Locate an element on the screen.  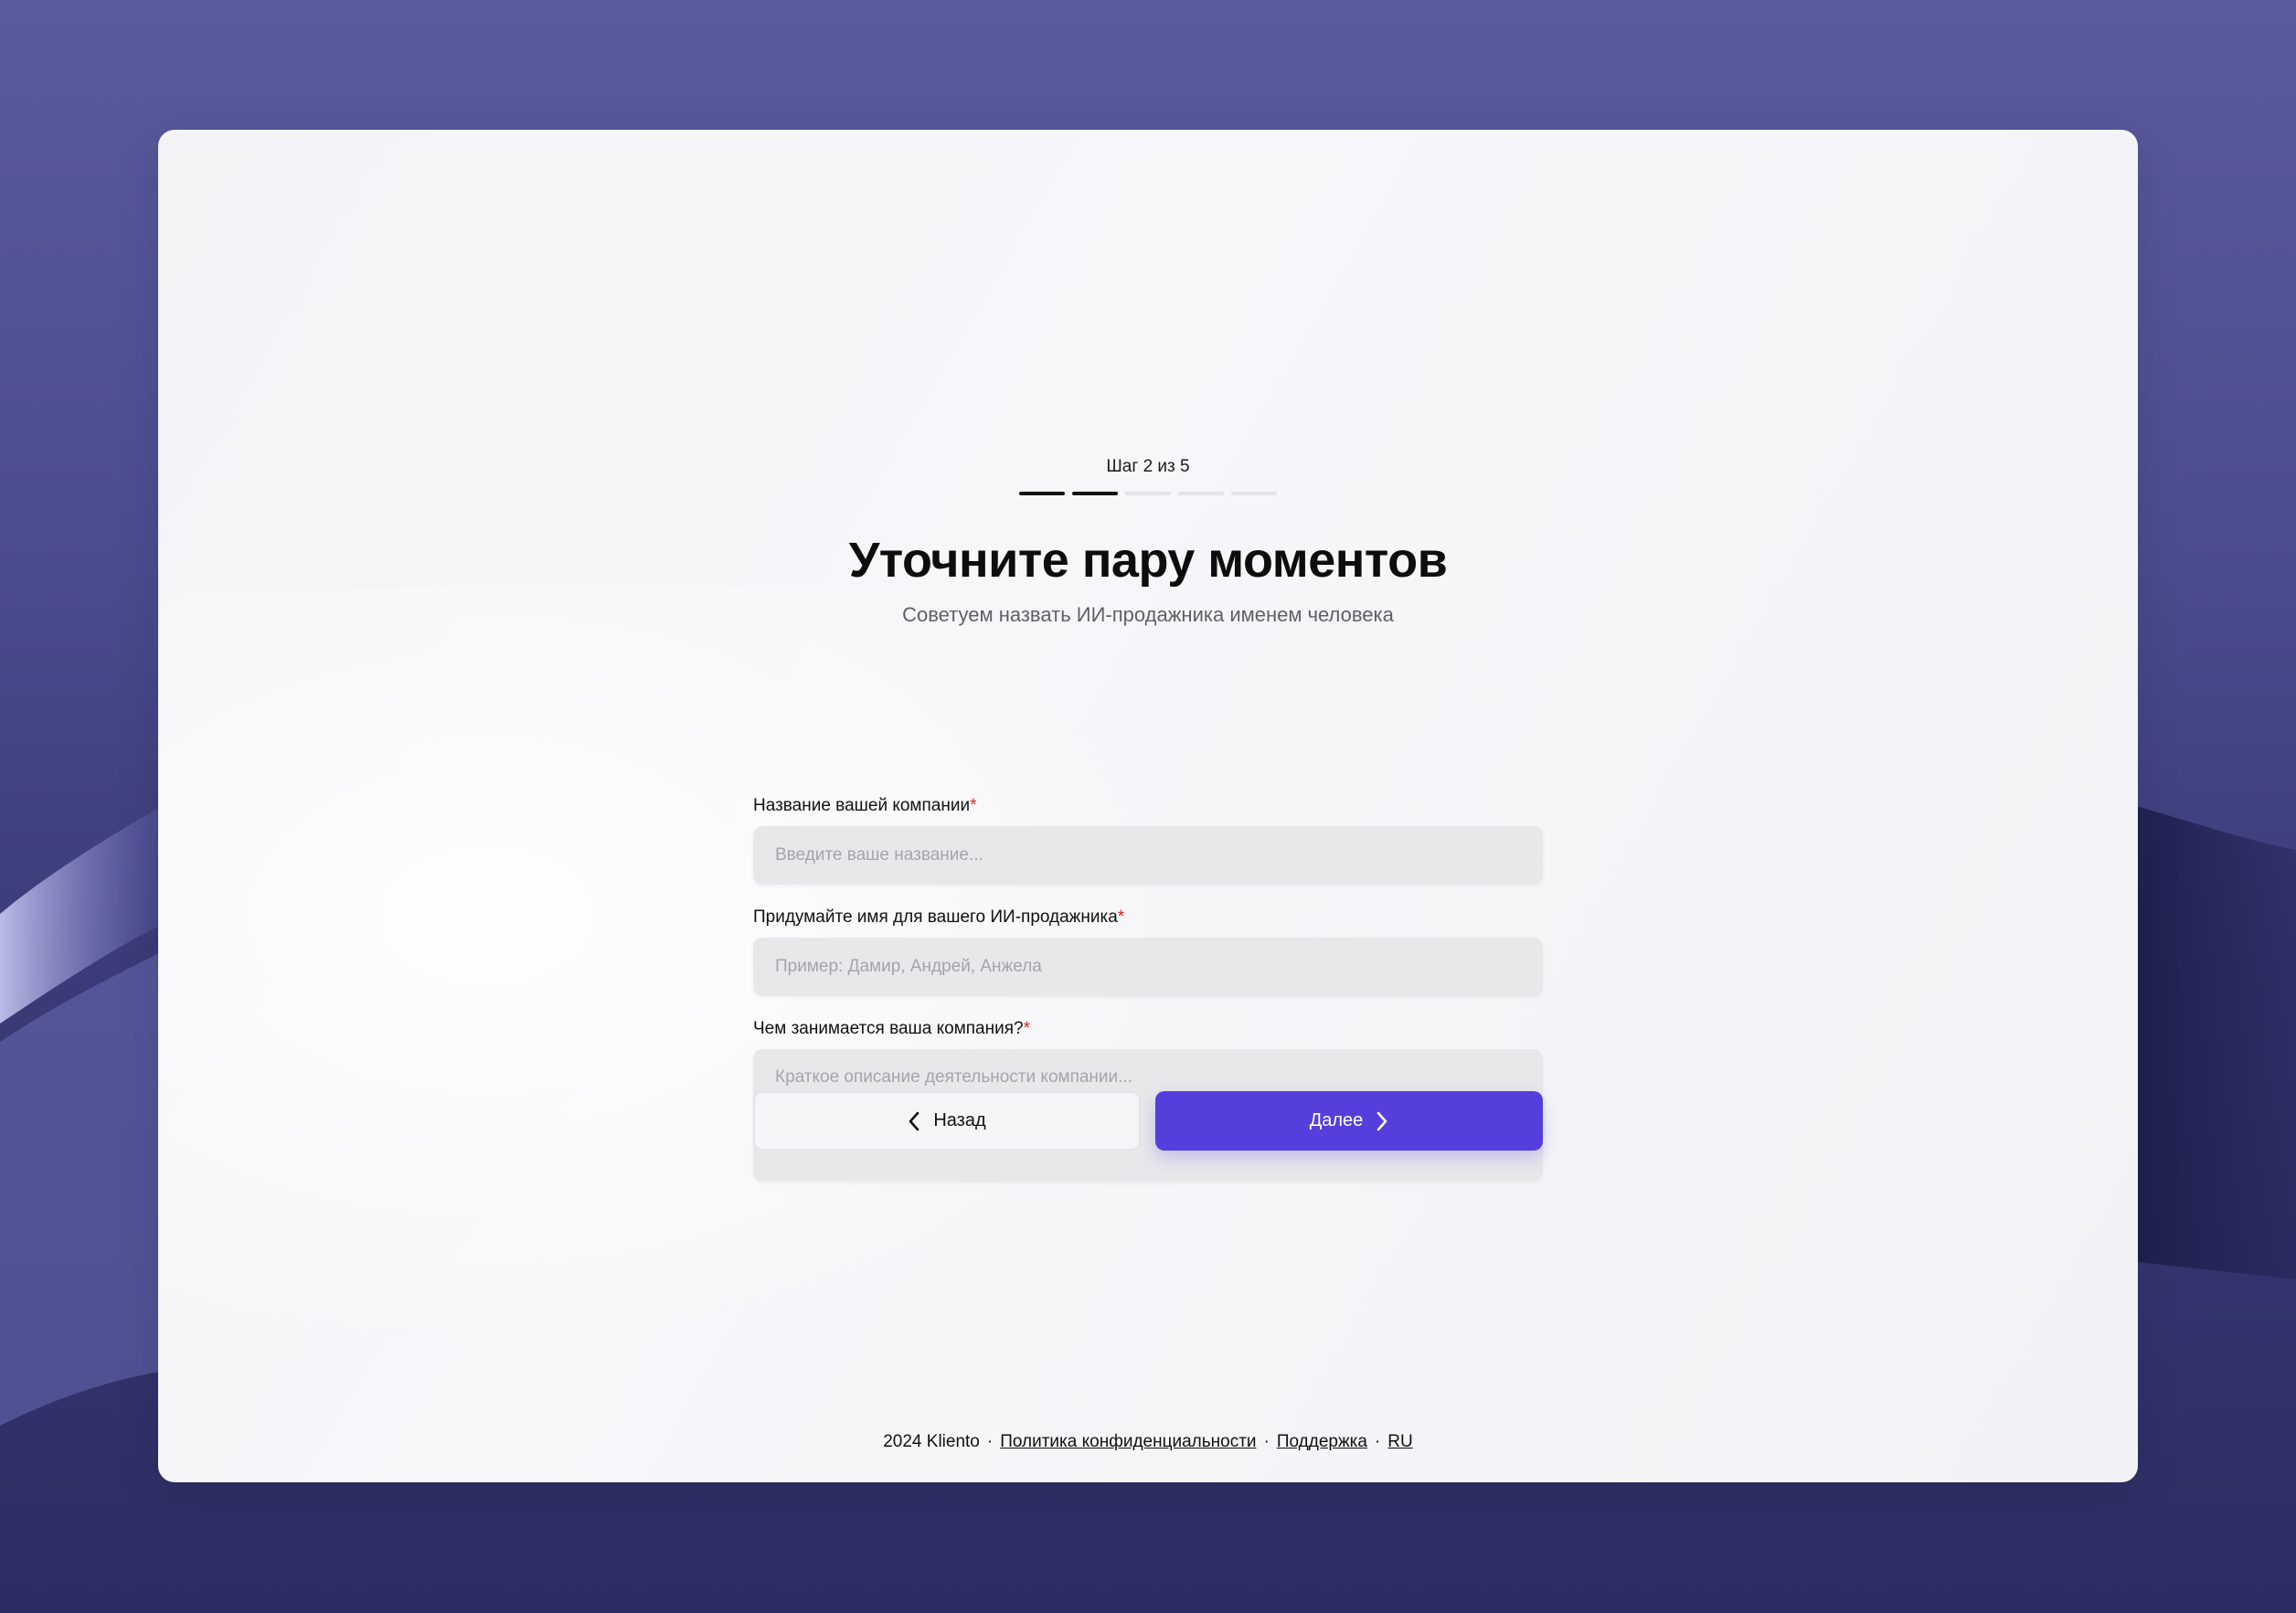
agent-name-input is located at coordinates (1148, 967).